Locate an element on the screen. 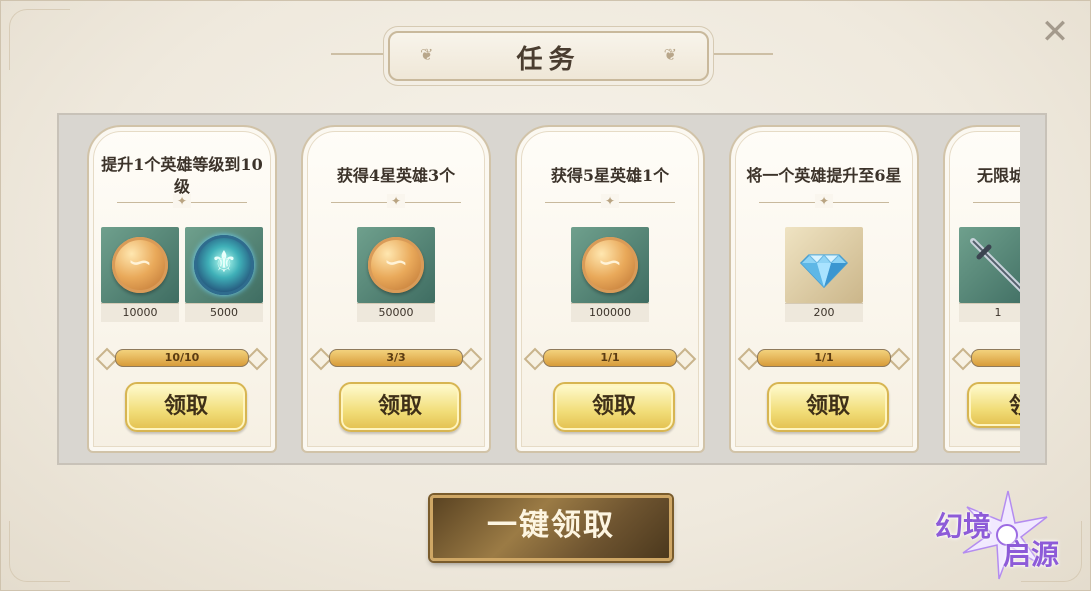  task-card: 获得4星英雄3个 50000 3/3 领取 is located at coordinates (396, 289).